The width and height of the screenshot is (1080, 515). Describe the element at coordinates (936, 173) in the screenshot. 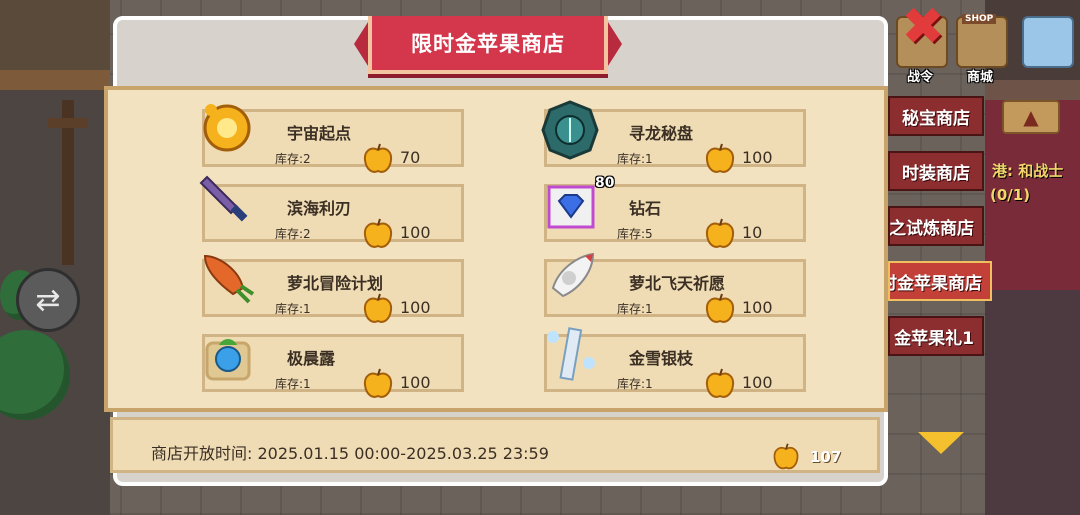

I see `tab-label: 时装商店` at that location.